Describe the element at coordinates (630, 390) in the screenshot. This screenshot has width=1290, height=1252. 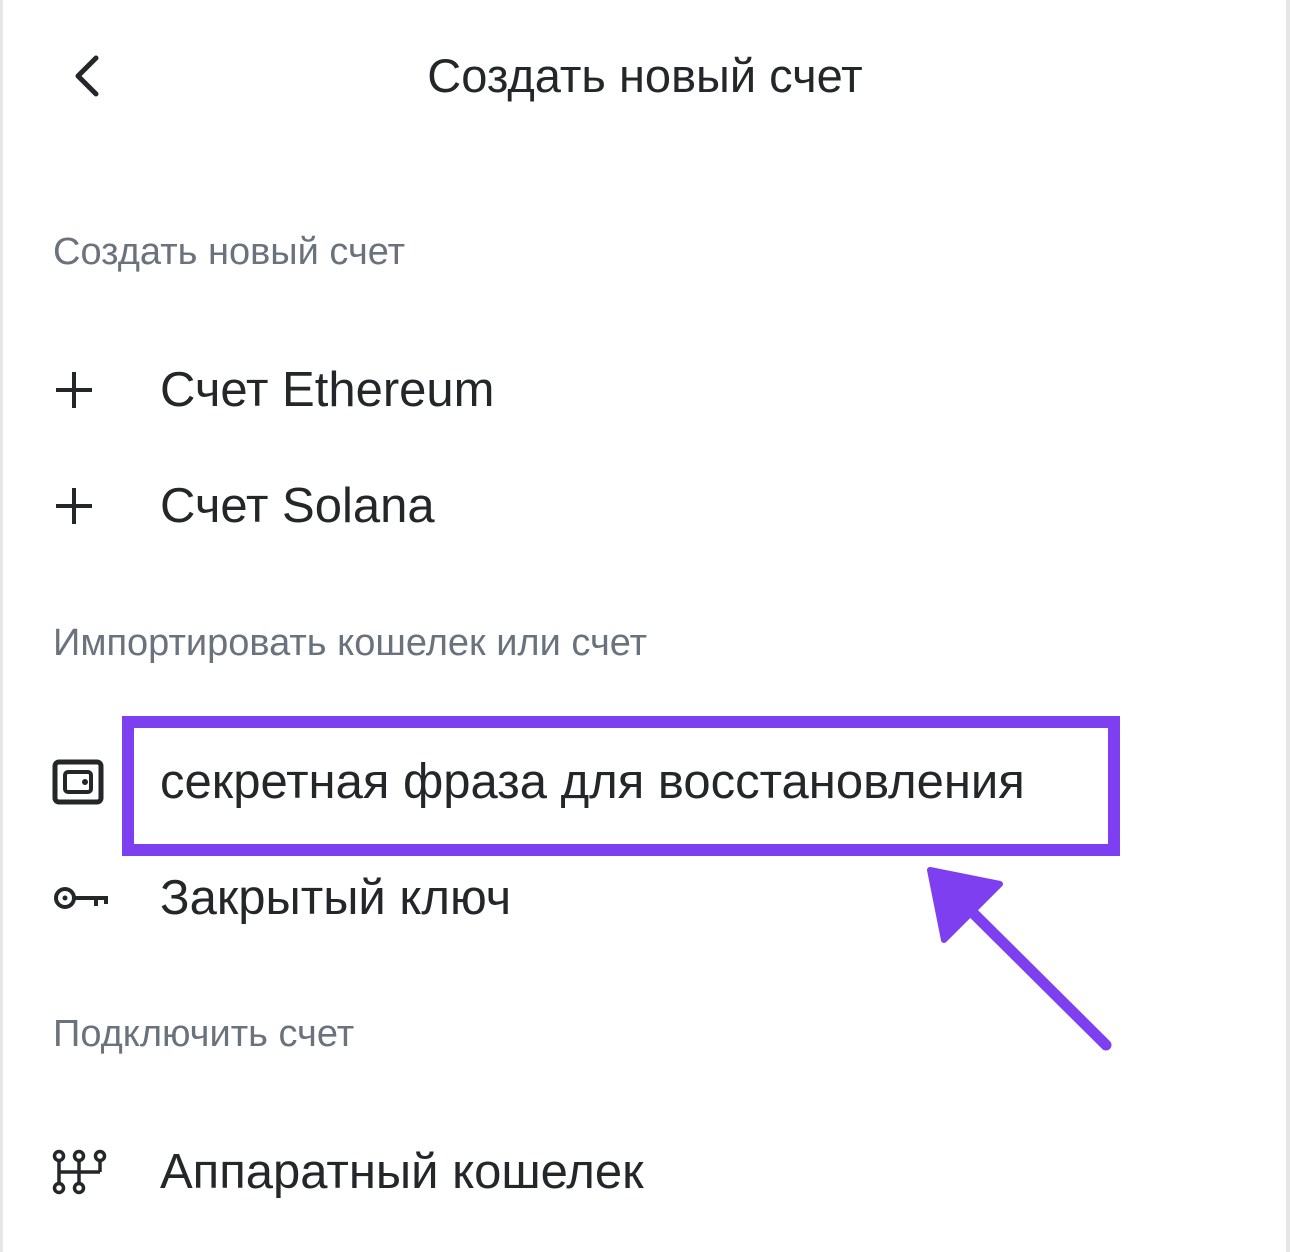
I see `menu-item-ethereum-account: Счет Ethereum` at that location.